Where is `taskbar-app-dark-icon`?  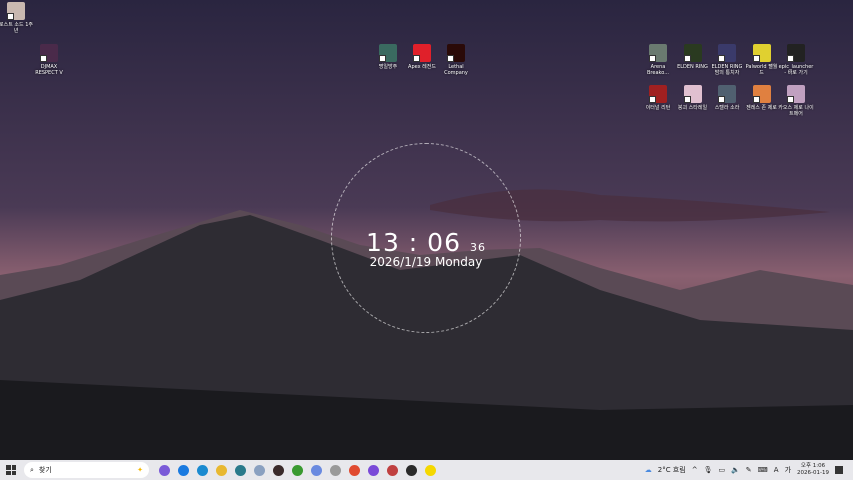
taskbar-app-dark-icon is located at coordinates (411, 470).